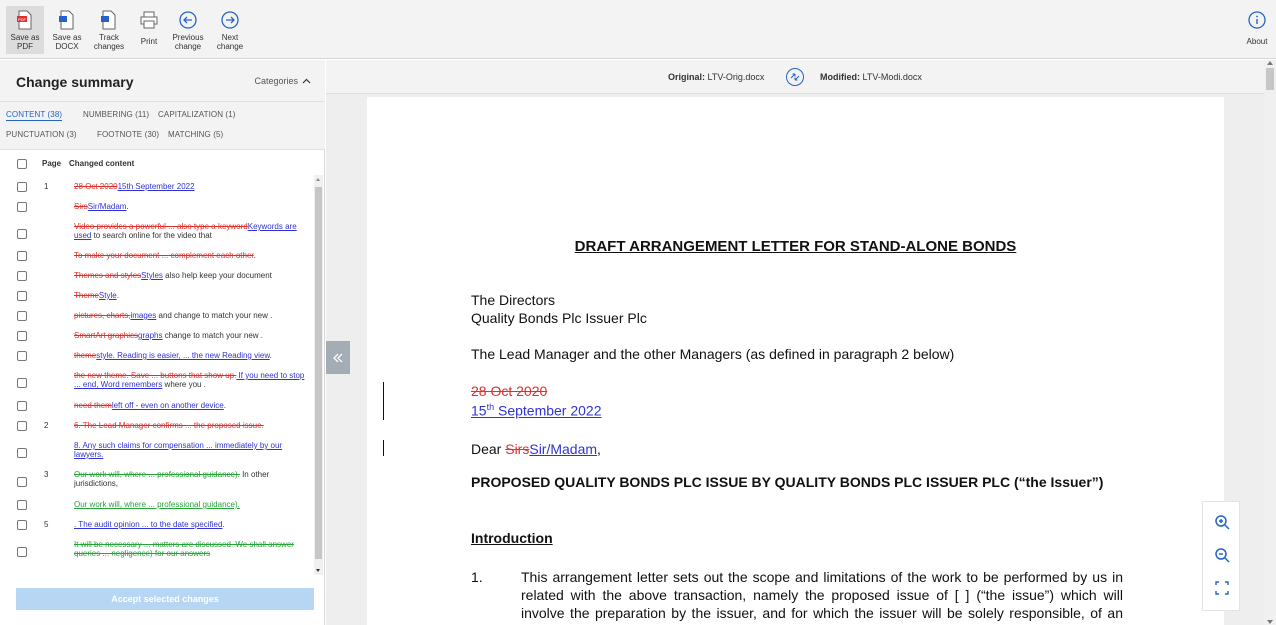  What do you see at coordinates (338, 357) in the screenshot?
I see `collapse-panel-button` at bounding box center [338, 357].